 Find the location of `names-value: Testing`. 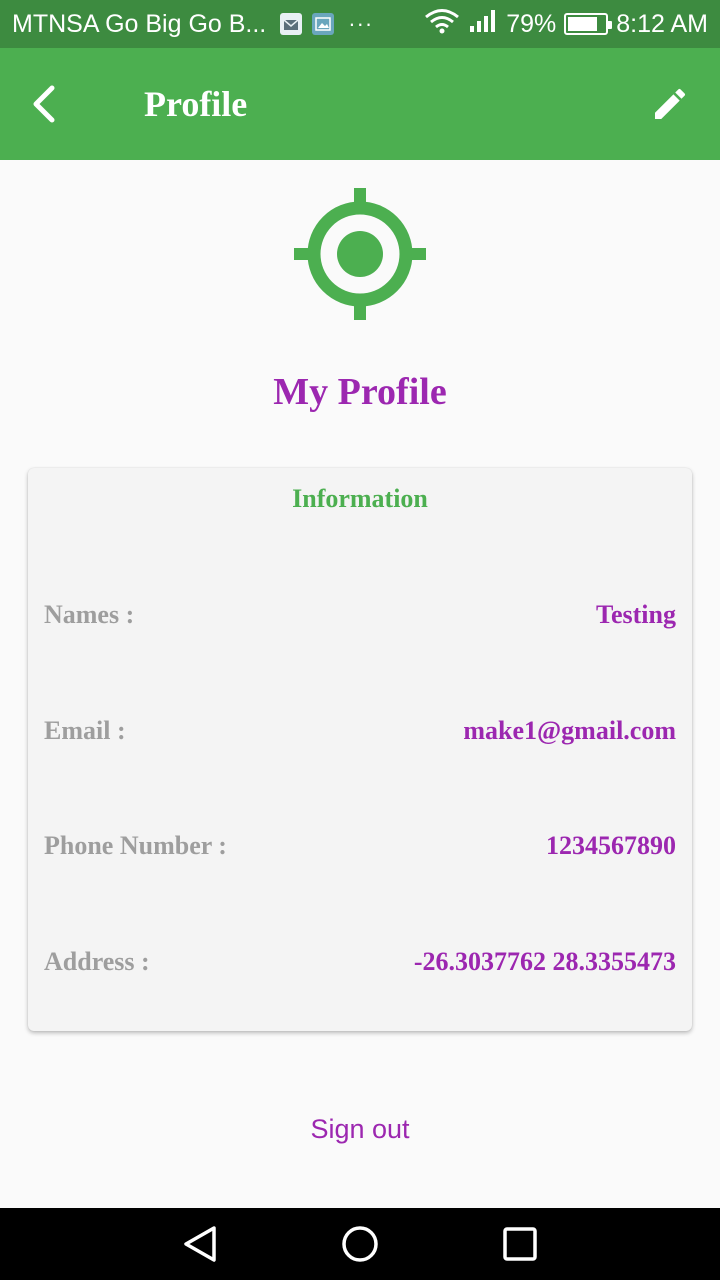

names-value: Testing is located at coordinates (636, 614).